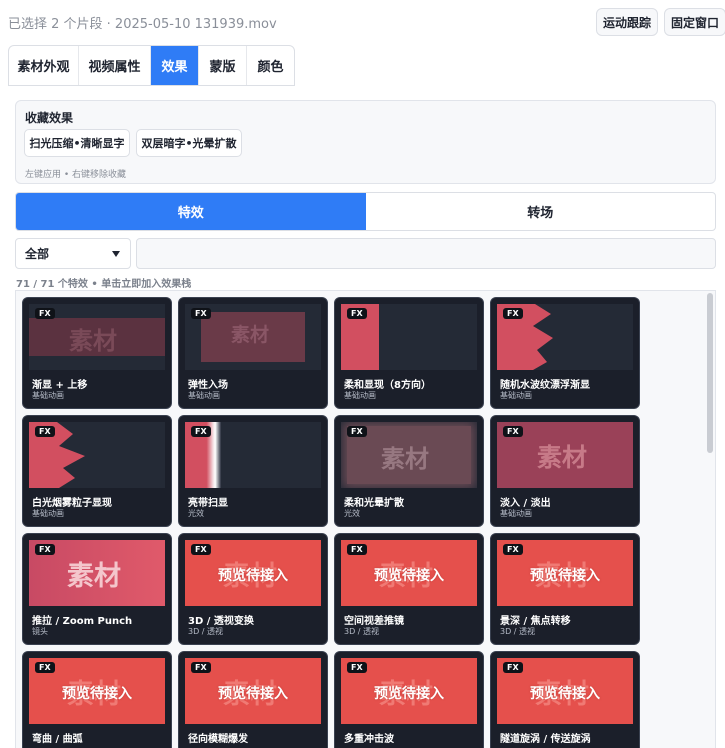 This screenshot has height=748, width=725. I want to click on effect-name: 白光烟雾粒子显现, so click(72, 503).